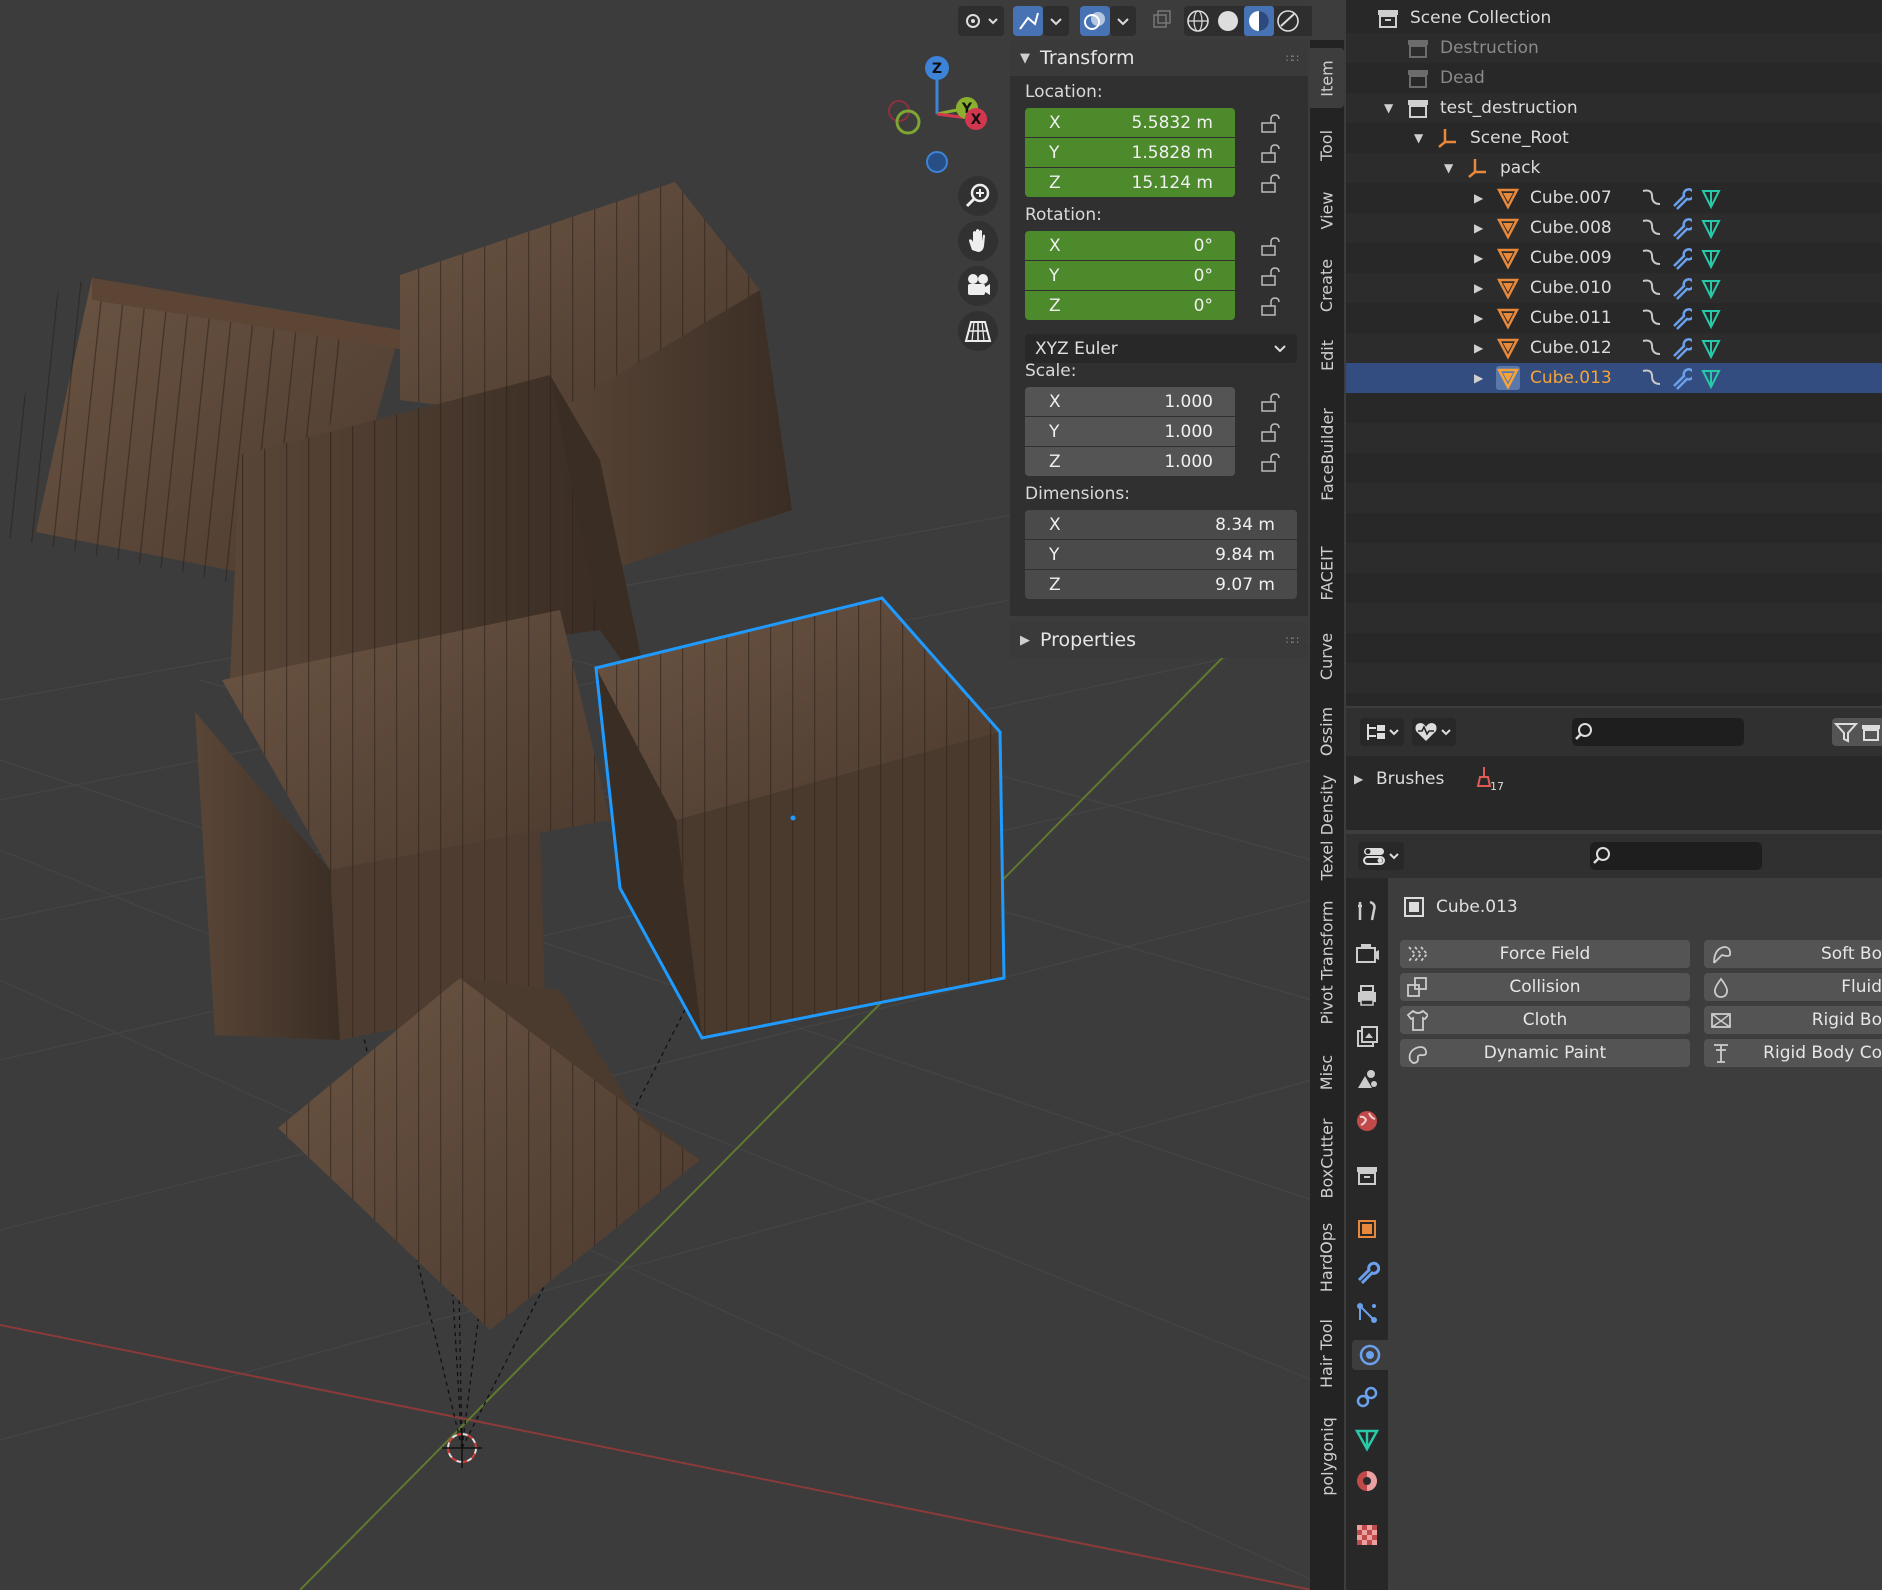 The image size is (1882, 1590). I want to click on rotation-mode-select: XYZ Euler, so click(1161, 348).